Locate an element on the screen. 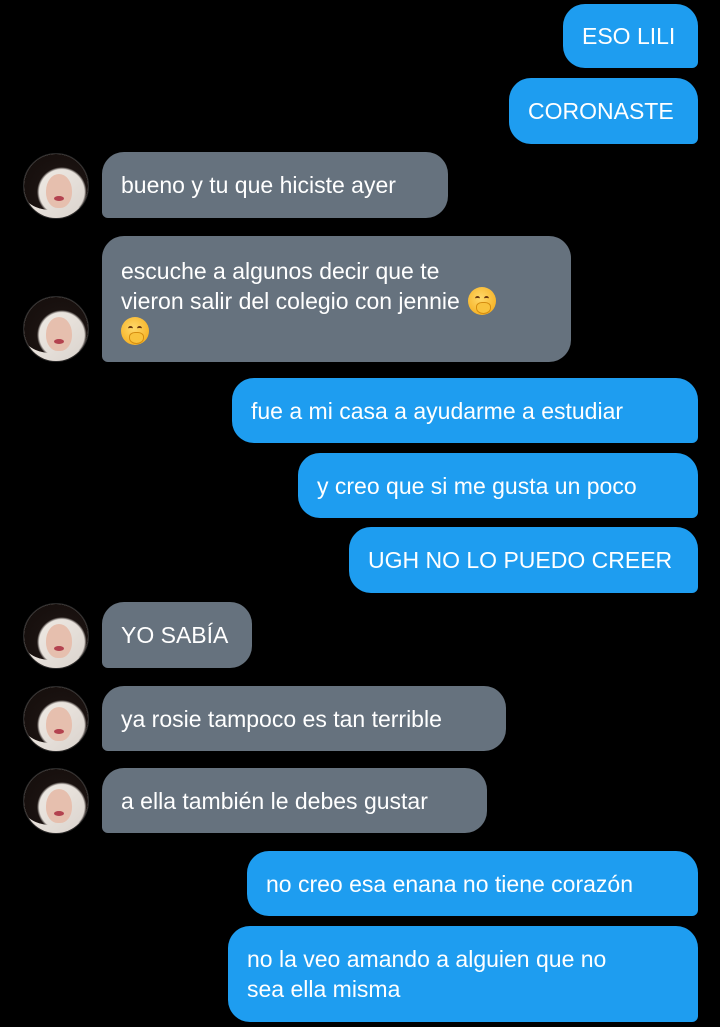 The height and width of the screenshot is (1027, 720). message-text: UGH NO LO PUEDO CREER is located at coordinates (520, 560).